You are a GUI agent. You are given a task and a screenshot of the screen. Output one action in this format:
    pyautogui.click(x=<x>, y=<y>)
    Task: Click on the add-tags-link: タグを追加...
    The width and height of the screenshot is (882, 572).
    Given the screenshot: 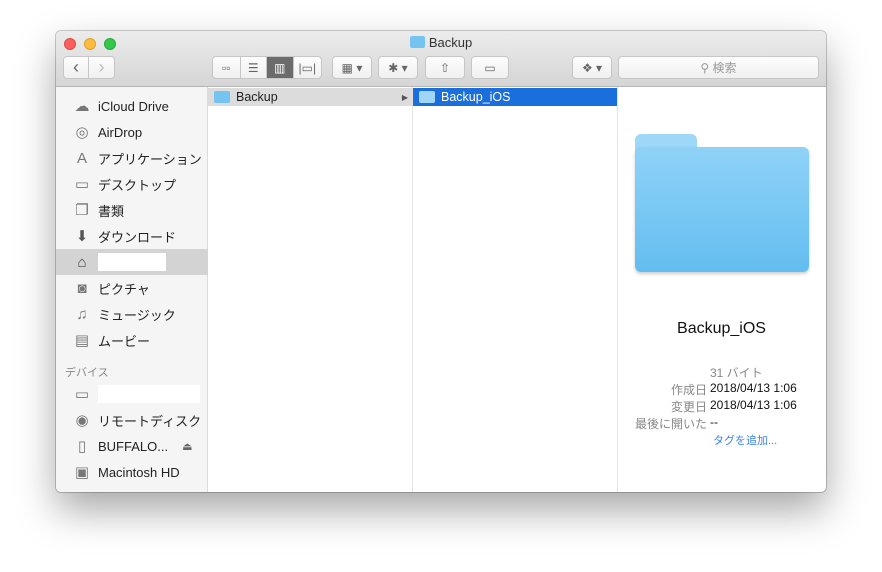 What is the action you would take?
    pyautogui.click(x=745, y=440)
    